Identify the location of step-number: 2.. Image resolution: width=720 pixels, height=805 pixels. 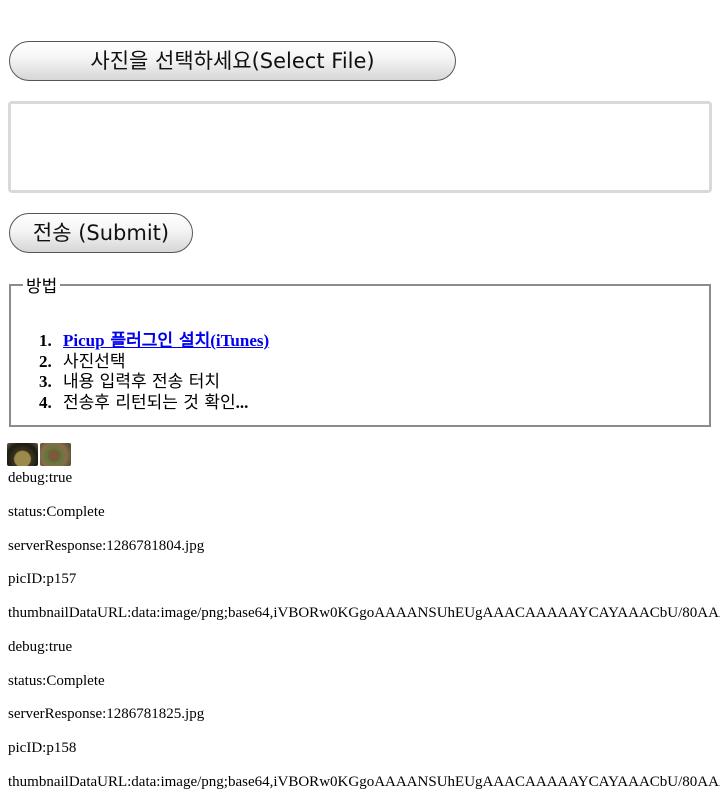
(45, 361).